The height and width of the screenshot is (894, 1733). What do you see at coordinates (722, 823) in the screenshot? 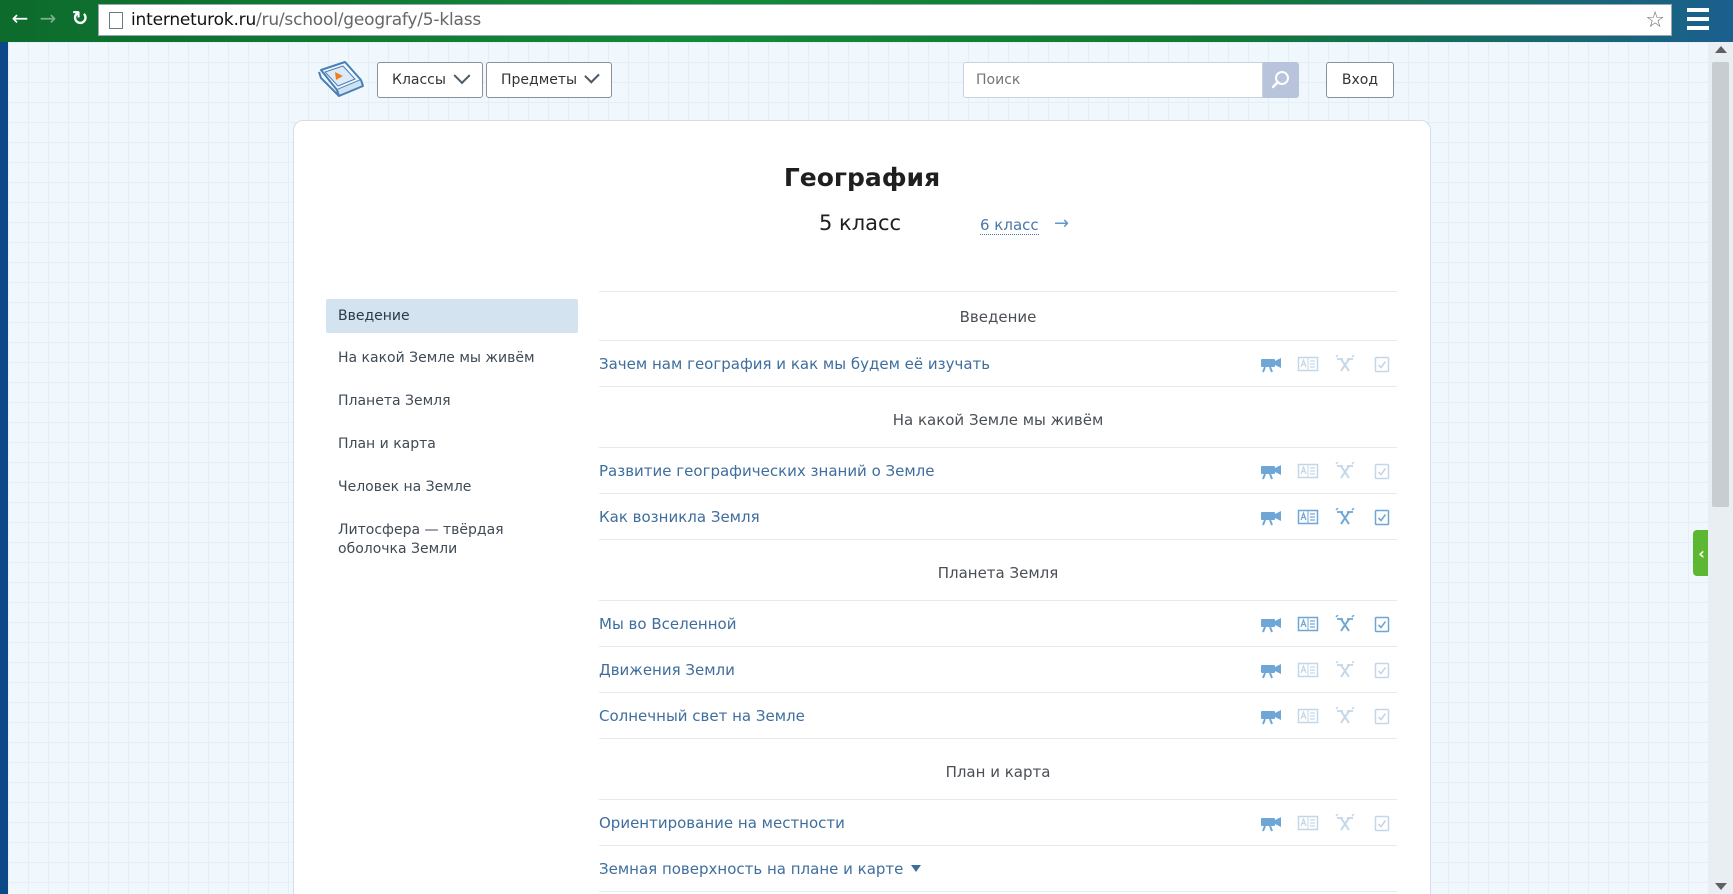
I see `lesson-link: Ориентирование на местности` at bounding box center [722, 823].